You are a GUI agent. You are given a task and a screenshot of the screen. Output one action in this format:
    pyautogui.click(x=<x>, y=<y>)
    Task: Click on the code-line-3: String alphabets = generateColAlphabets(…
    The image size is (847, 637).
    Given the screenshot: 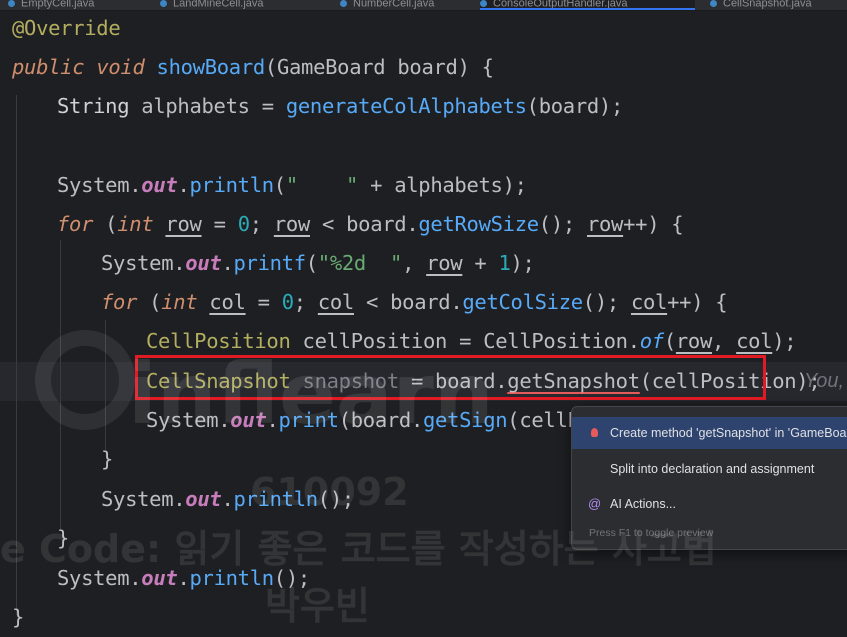 What is the action you would take?
    pyautogui.click(x=340, y=106)
    